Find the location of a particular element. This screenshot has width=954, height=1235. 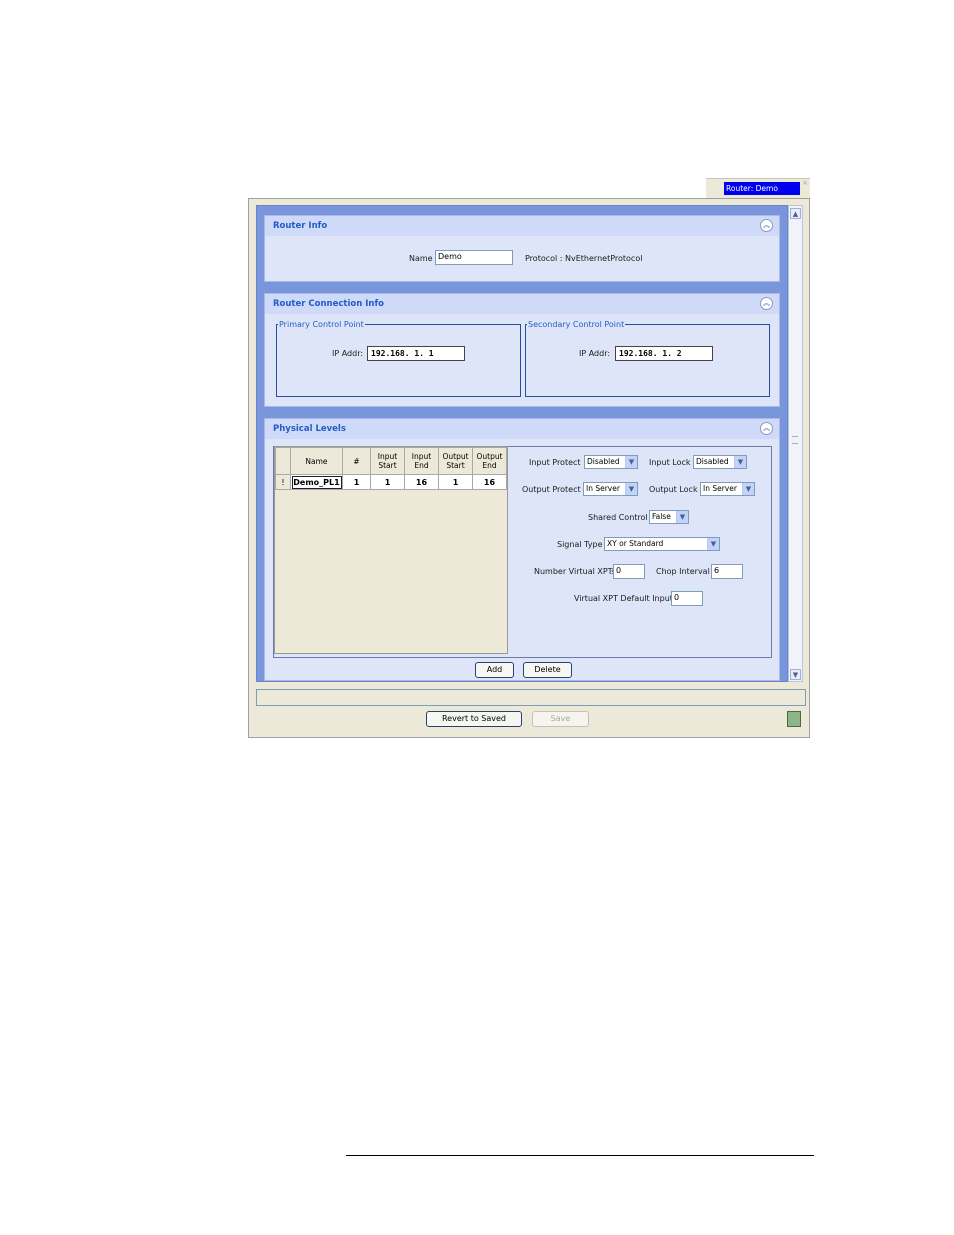

secondary-ip-label: IP Addr: is located at coordinates (595, 353).